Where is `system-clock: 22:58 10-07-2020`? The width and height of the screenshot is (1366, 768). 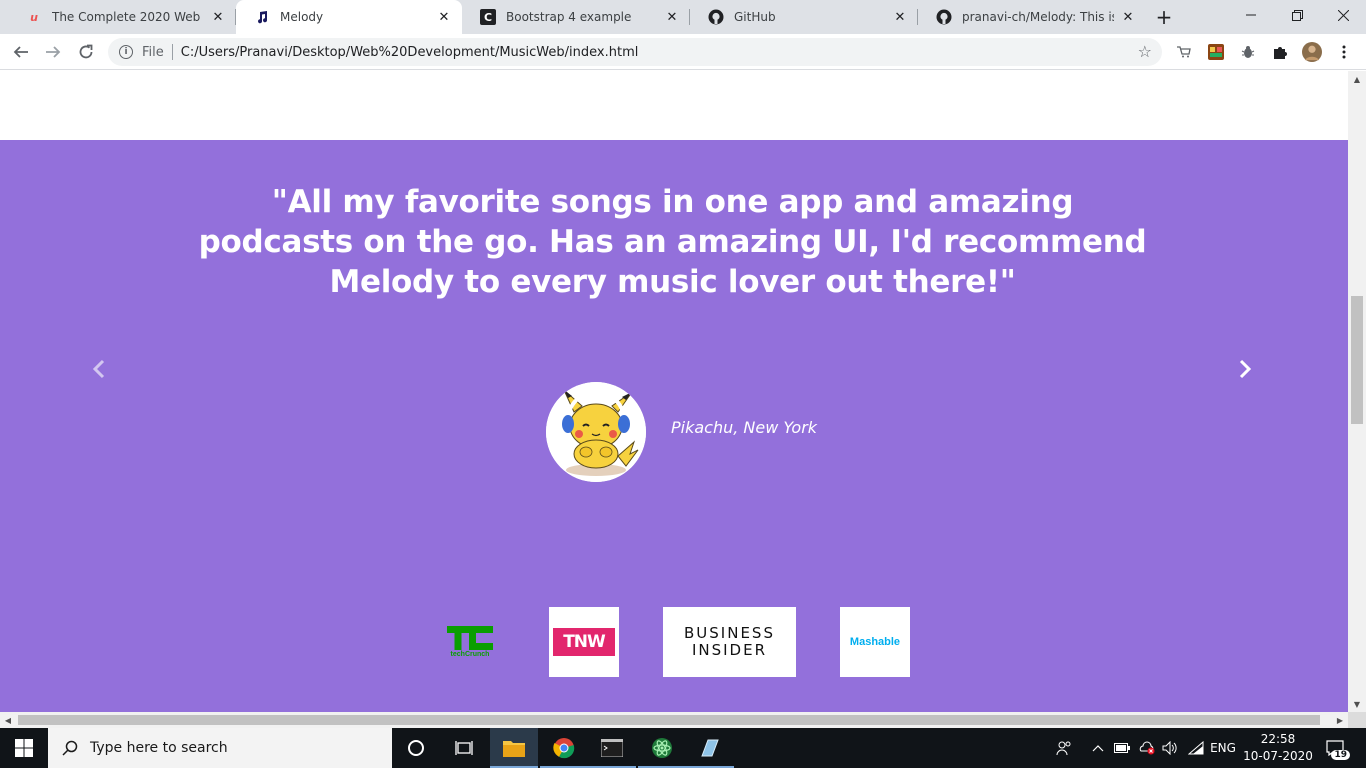 system-clock: 22:58 10-07-2020 is located at coordinates (1278, 748).